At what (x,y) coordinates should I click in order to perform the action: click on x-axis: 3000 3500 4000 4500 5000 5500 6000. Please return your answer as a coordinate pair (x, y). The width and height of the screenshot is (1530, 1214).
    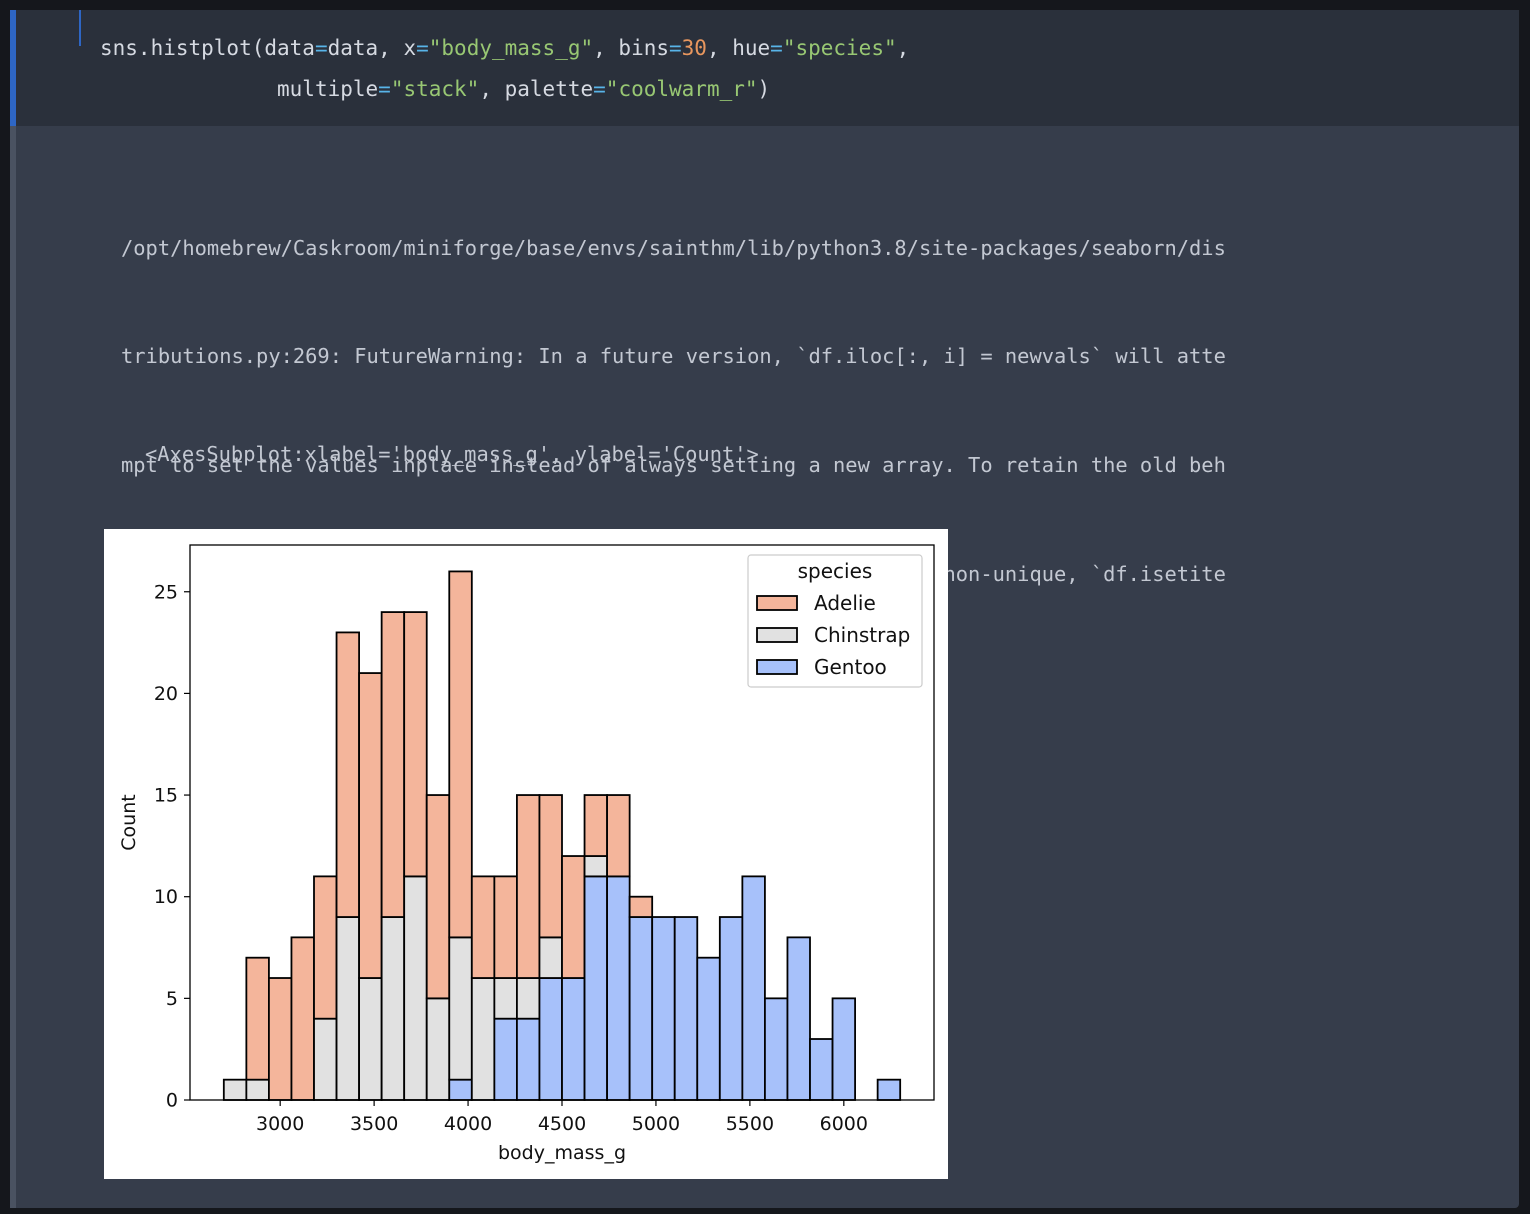
    Looking at the image, I should click on (562, 1117).